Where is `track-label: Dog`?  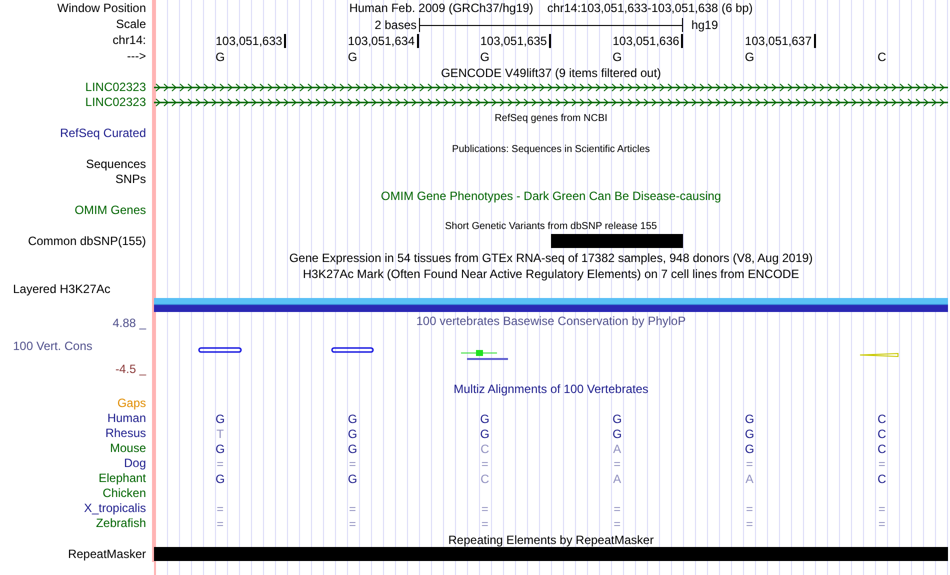 track-label: Dog is located at coordinates (135, 463).